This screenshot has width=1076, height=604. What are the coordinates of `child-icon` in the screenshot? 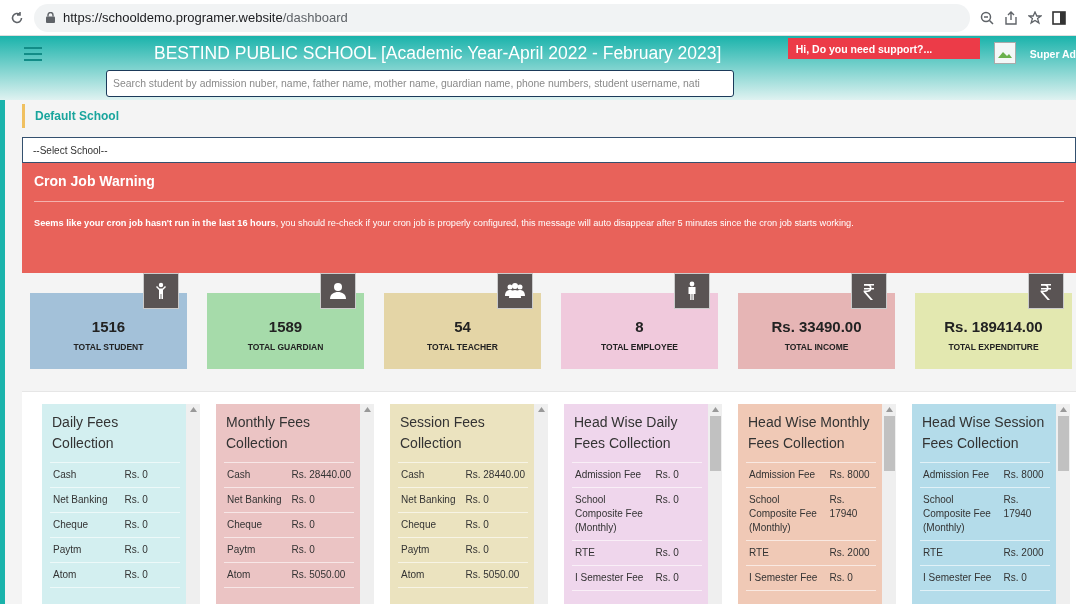 It's located at (161, 291).